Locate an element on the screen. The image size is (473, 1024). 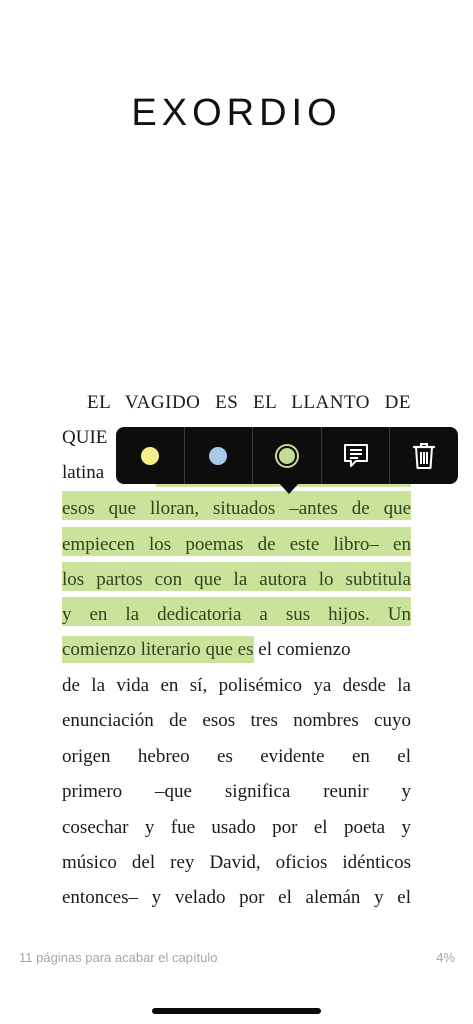
add-note-button is located at coordinates (356, 455).